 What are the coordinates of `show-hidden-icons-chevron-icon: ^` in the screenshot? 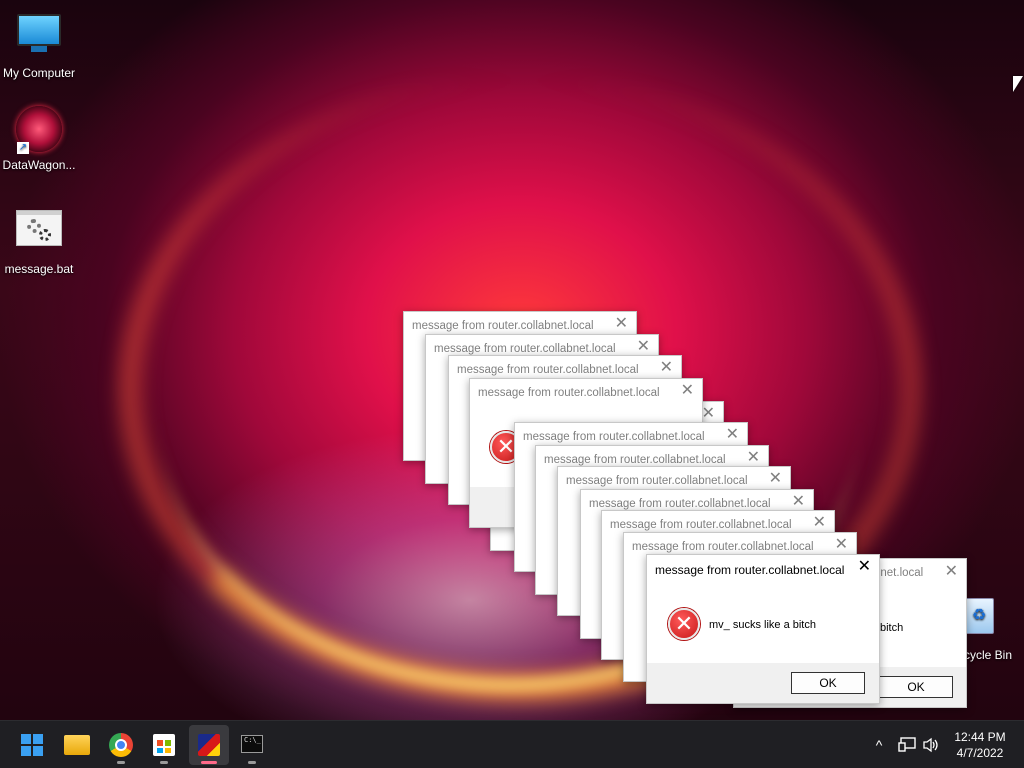 It's located at (879, 744).